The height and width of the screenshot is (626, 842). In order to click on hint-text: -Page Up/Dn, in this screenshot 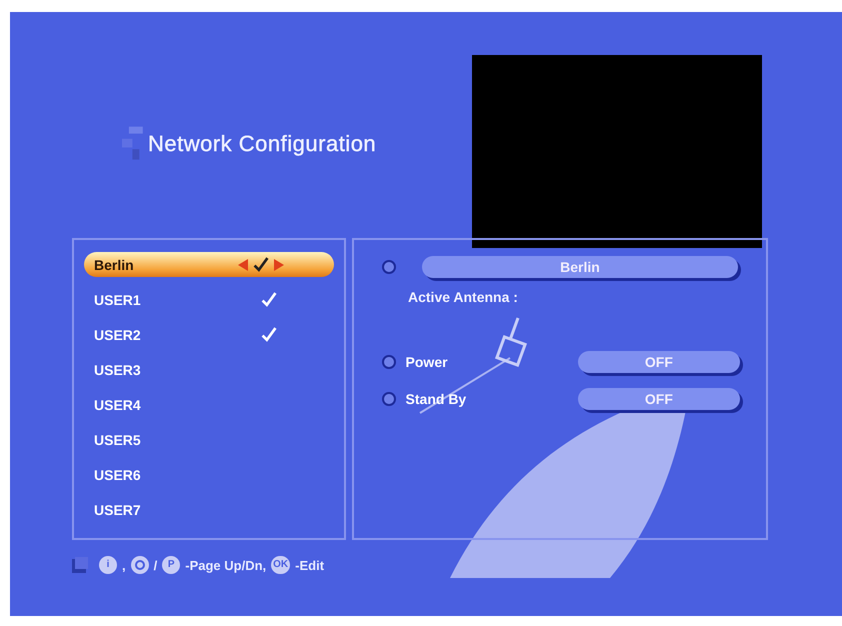, I will do `click(225, 565)`.